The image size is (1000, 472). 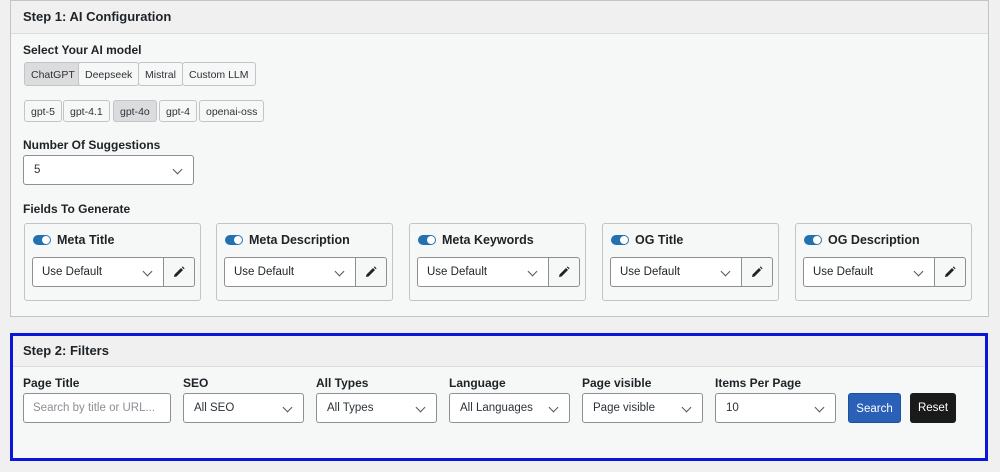 What do you see at coordinates (214, 408) in the screenshot?
I see `seo-value: All SEO` at bounding box center [214, 408].